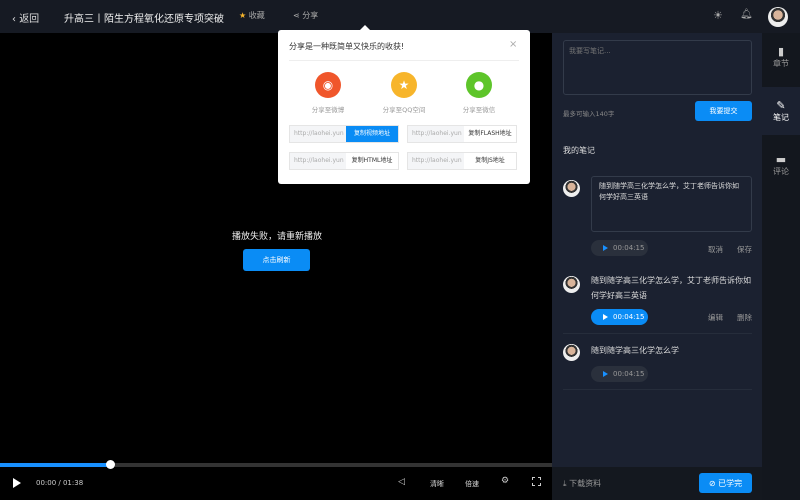  I want to click on note-edit-box: 随到随学高三化学怎么学，艾丁老师告诉你如何学好高三英语, so click(671, 204).